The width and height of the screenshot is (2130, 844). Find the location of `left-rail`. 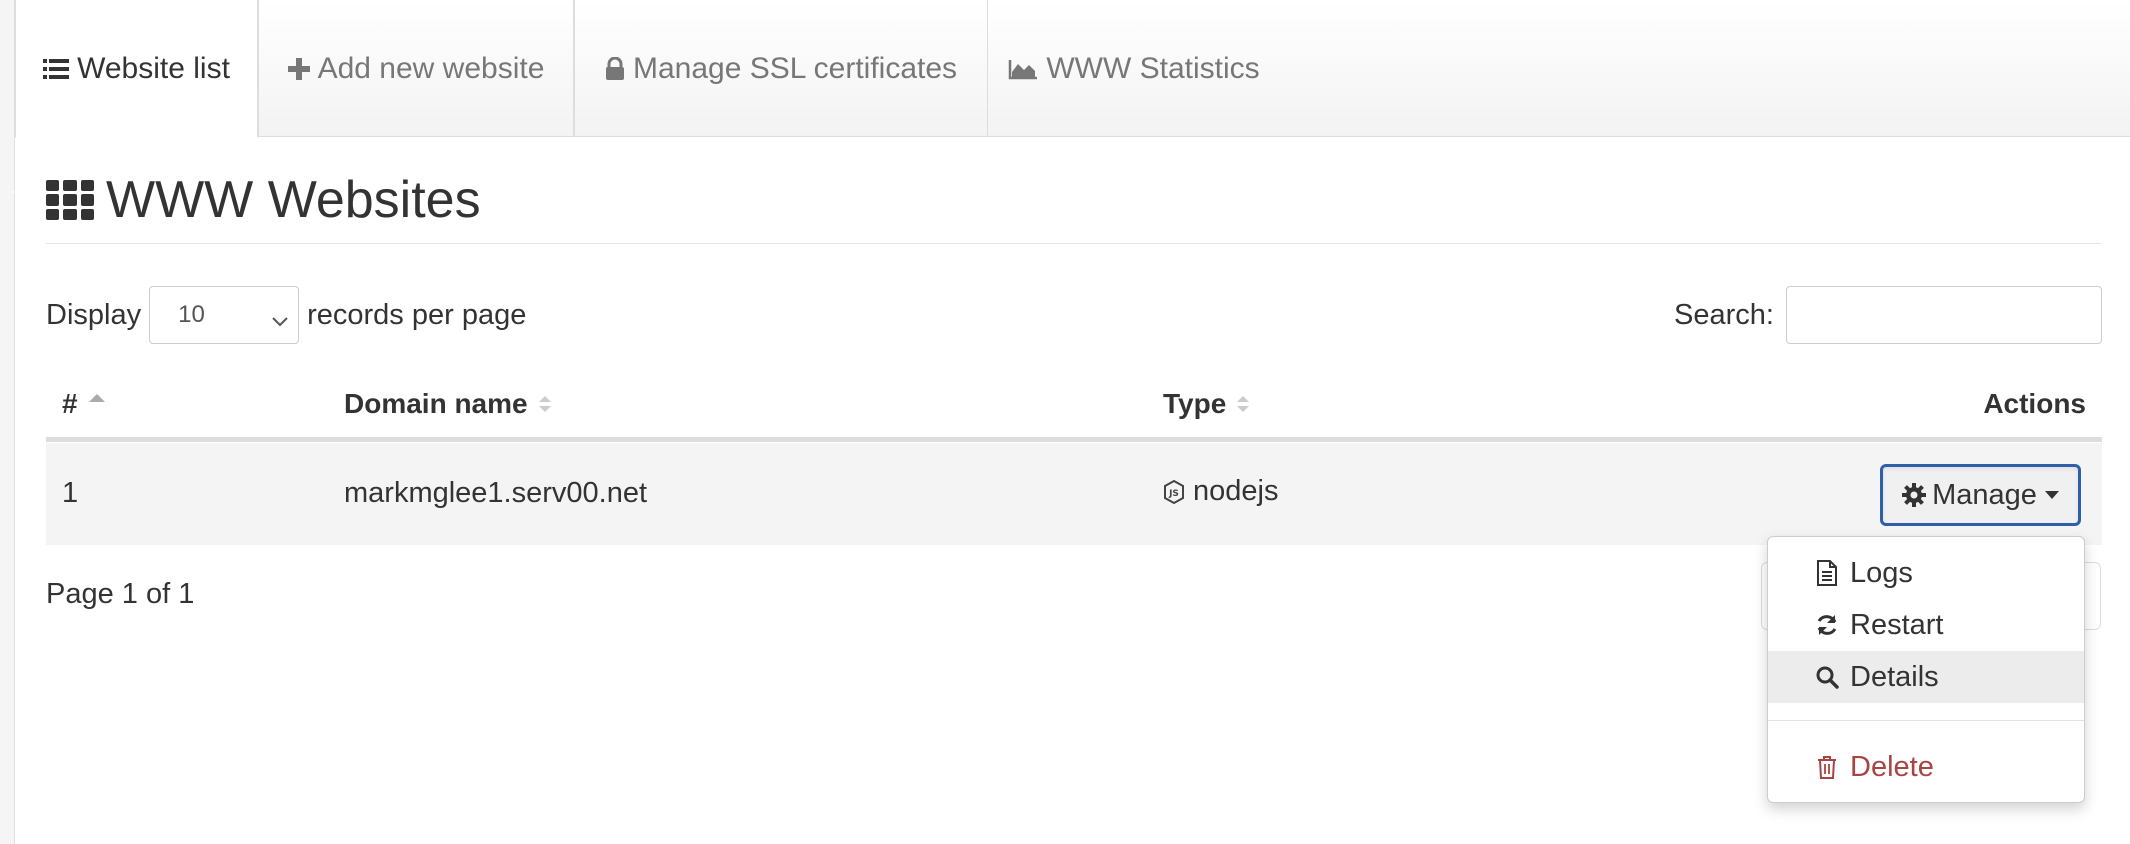

left-rail is located at coordinates (7, 422).